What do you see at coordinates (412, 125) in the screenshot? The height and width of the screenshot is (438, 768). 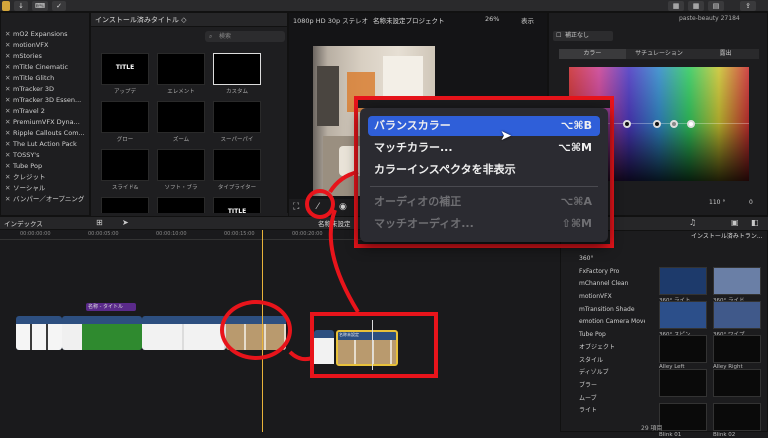 I see `menu-item-label: バランスカラー` at bounding box center [412, 125].